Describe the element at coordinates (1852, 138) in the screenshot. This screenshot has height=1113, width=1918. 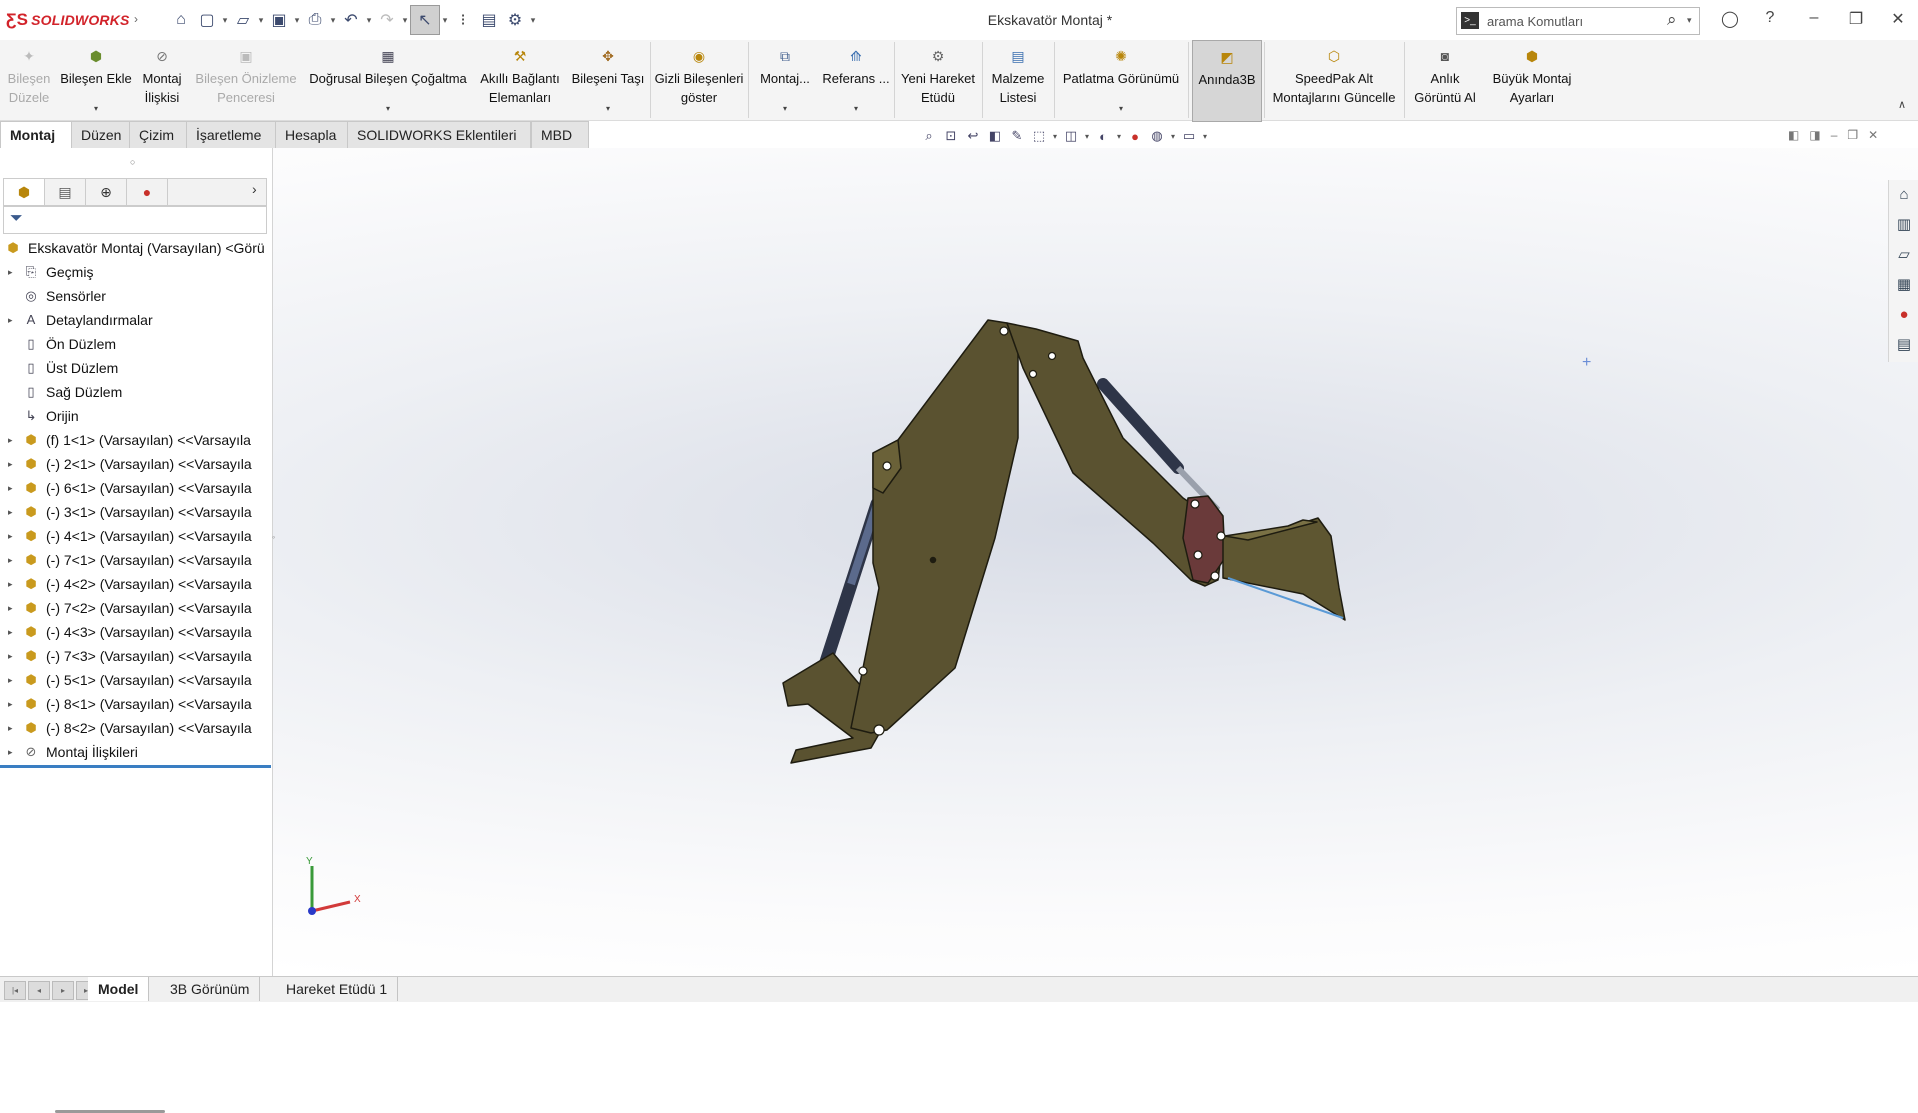
I see `viewport-restore-icon: ❐` at that location.